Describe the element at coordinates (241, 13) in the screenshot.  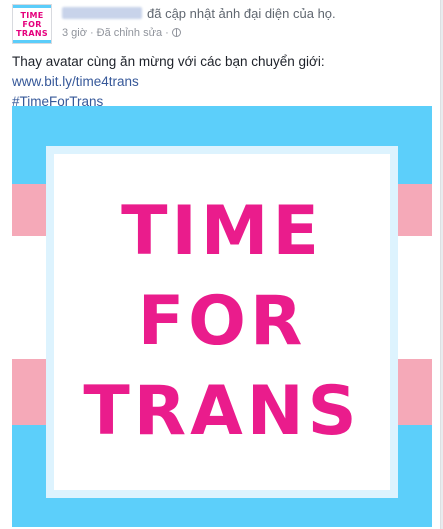
I see `post-action-text: đã cập nhật ảnh đại diện của họ.` at that location.